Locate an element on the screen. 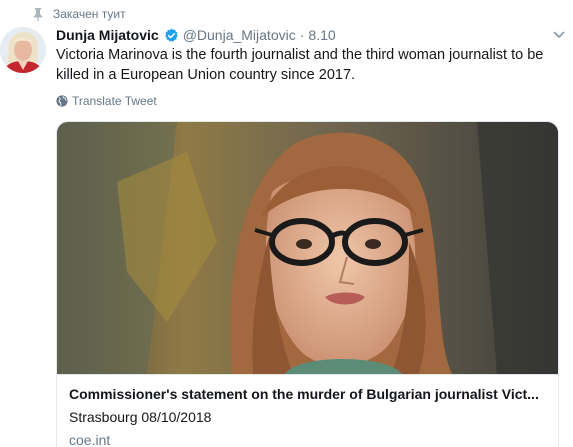 This screenshot has height=447, width=573. tweet-header: Dunja Mijatovic @Dunja_Mijatovic · 8.10 is located at coordinates (196, 35).